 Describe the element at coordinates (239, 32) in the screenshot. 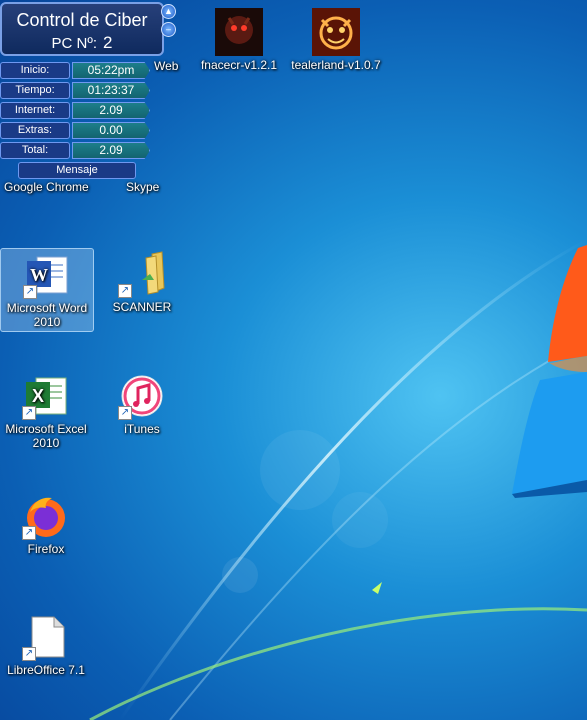

I see `fnacecr-icon` at that location.